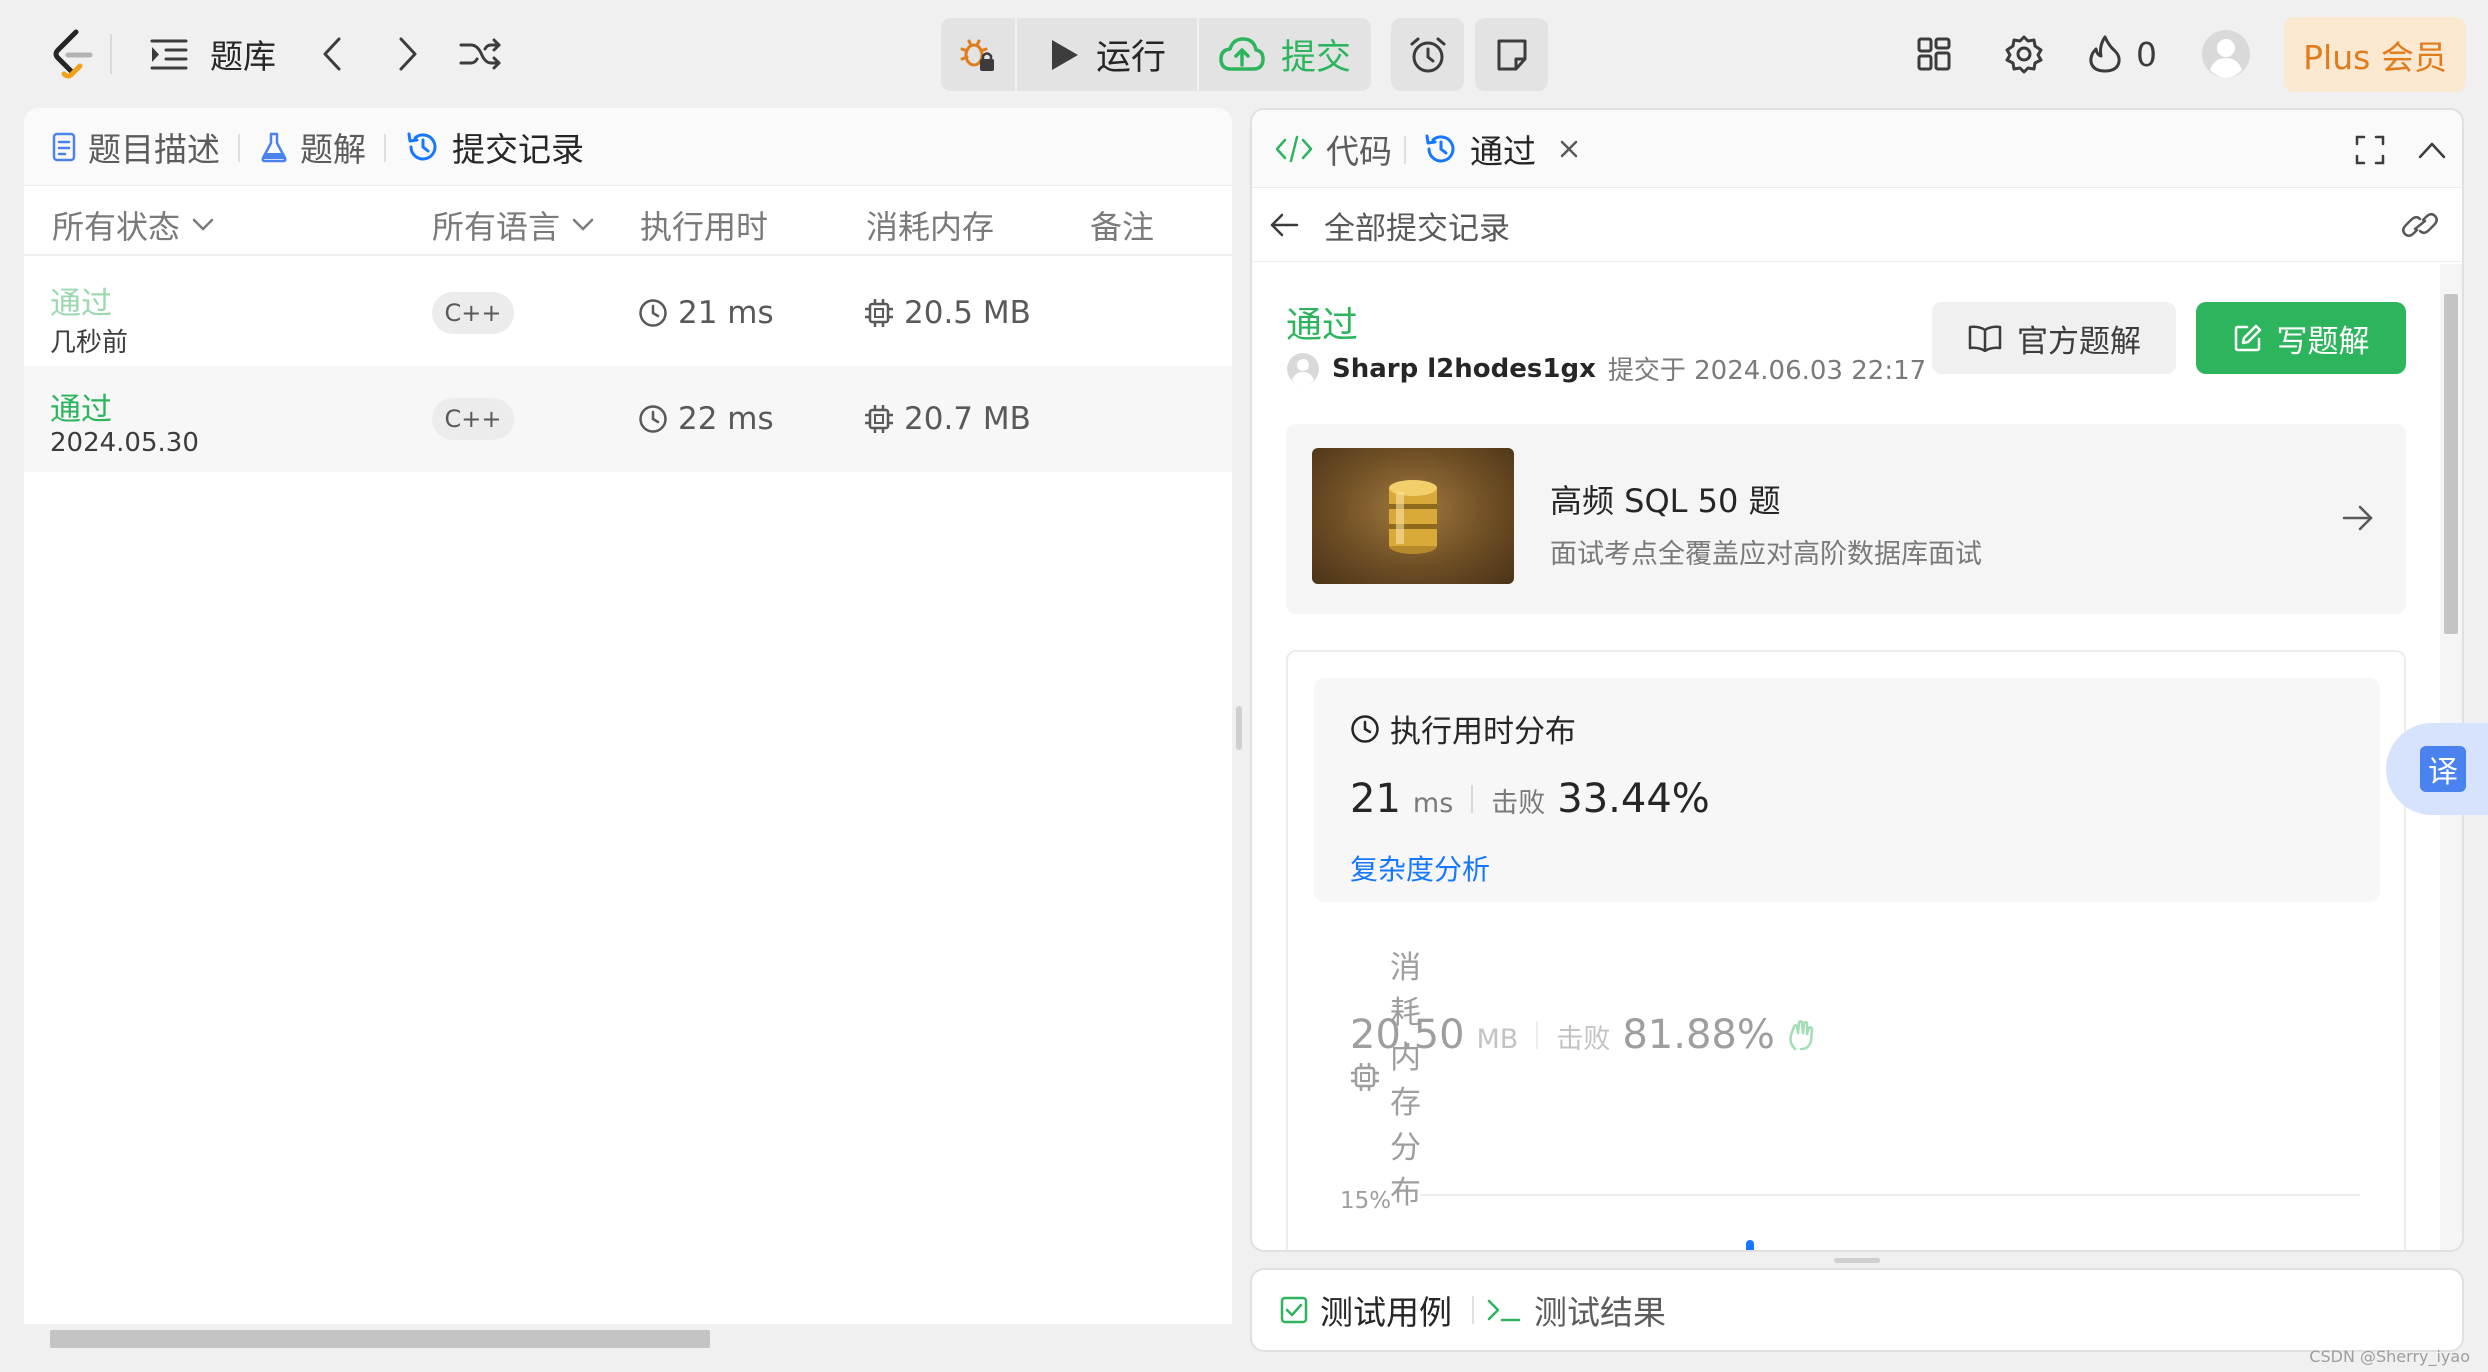 The height and width of the screenshot is (1372, 2488). I want to click on chart-gridline, so click(1890, 1195).